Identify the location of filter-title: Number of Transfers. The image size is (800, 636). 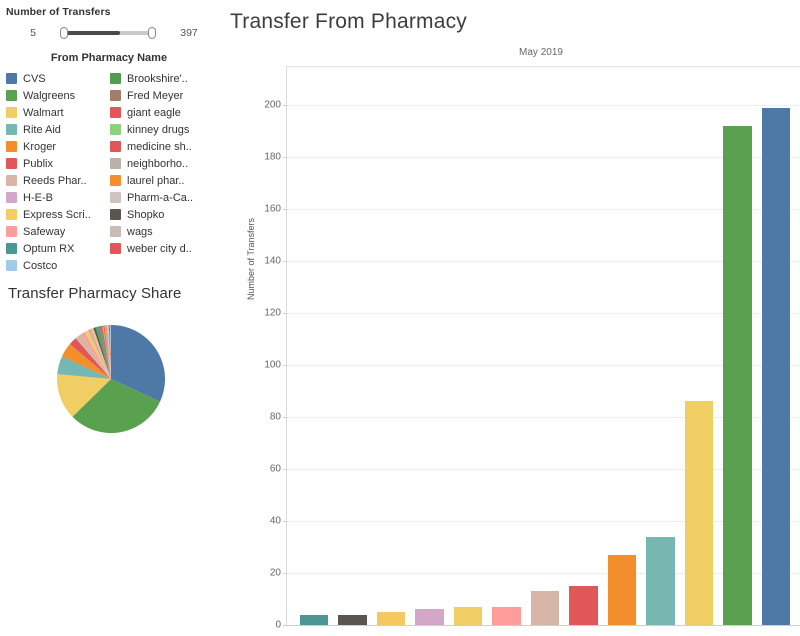
(58, 12).